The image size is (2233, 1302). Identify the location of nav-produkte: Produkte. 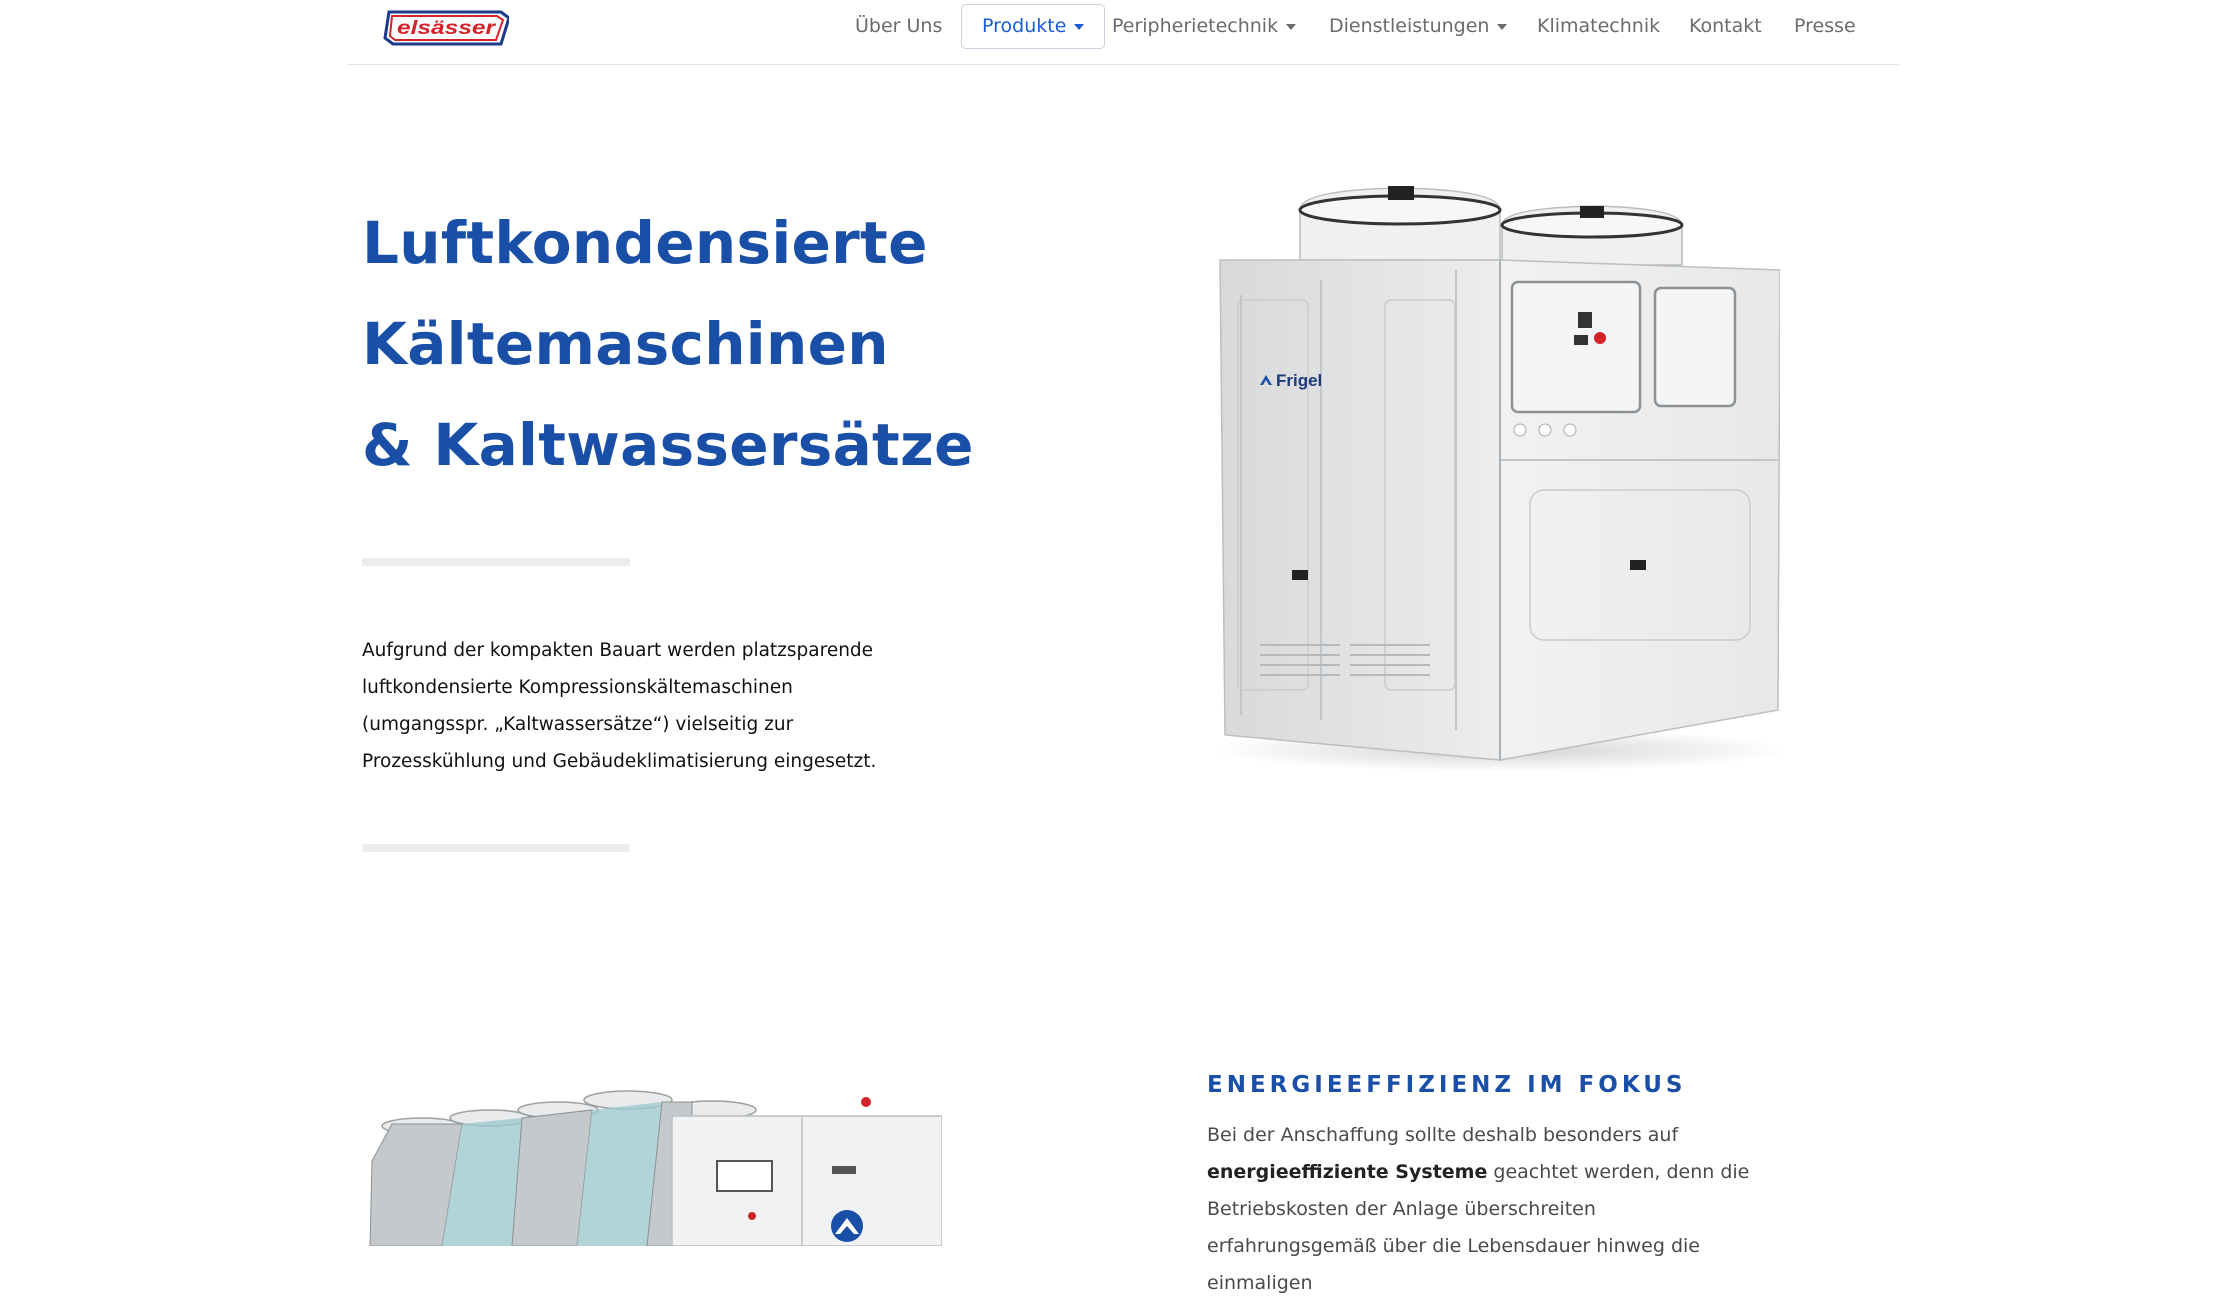
(1033, 26).